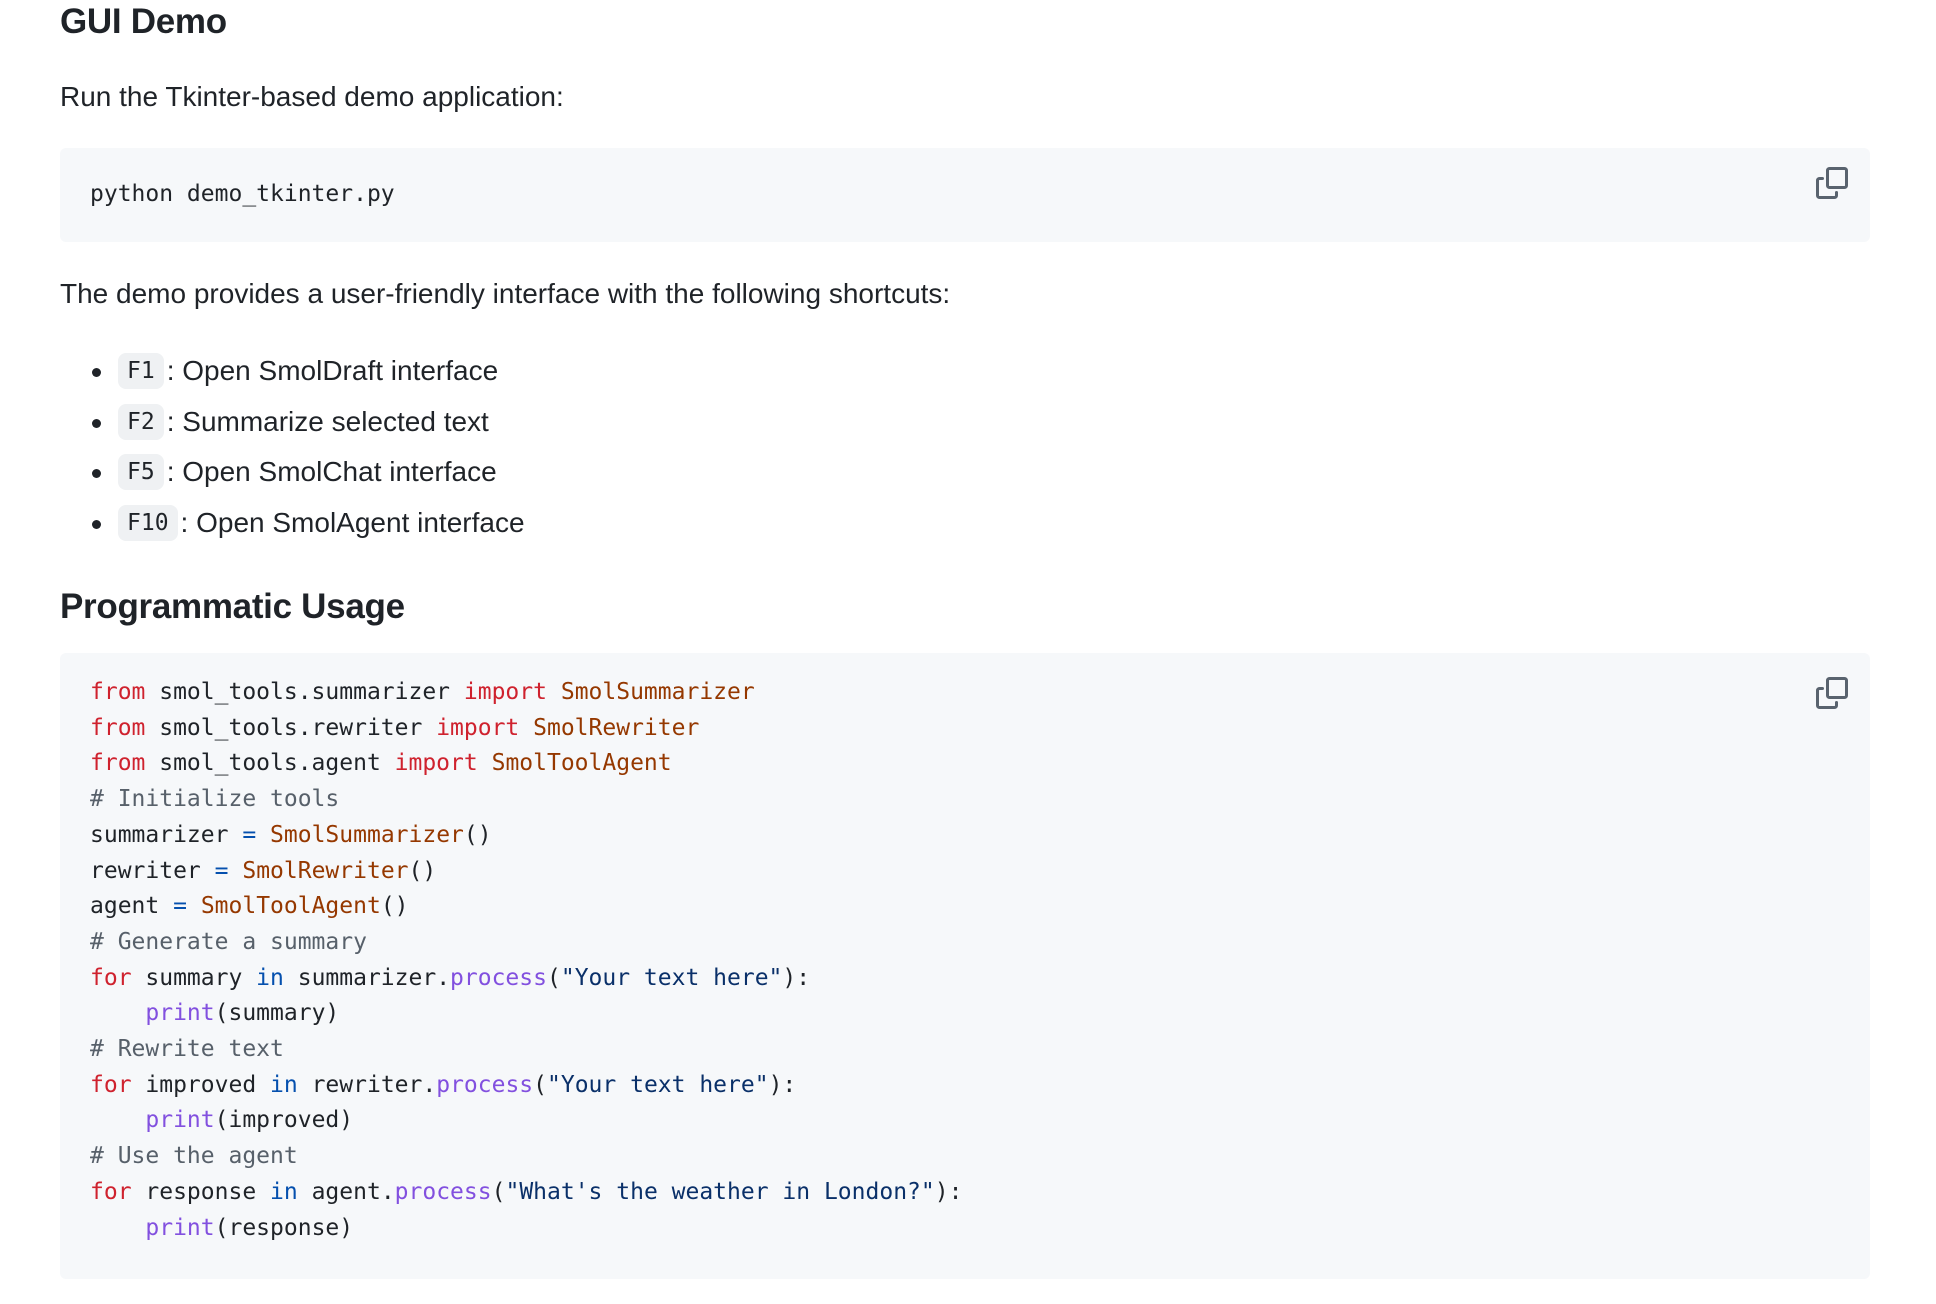 This screenshot has width=1936, height=1304. I want to click on code-line: print(improved), so click(526, 1121).